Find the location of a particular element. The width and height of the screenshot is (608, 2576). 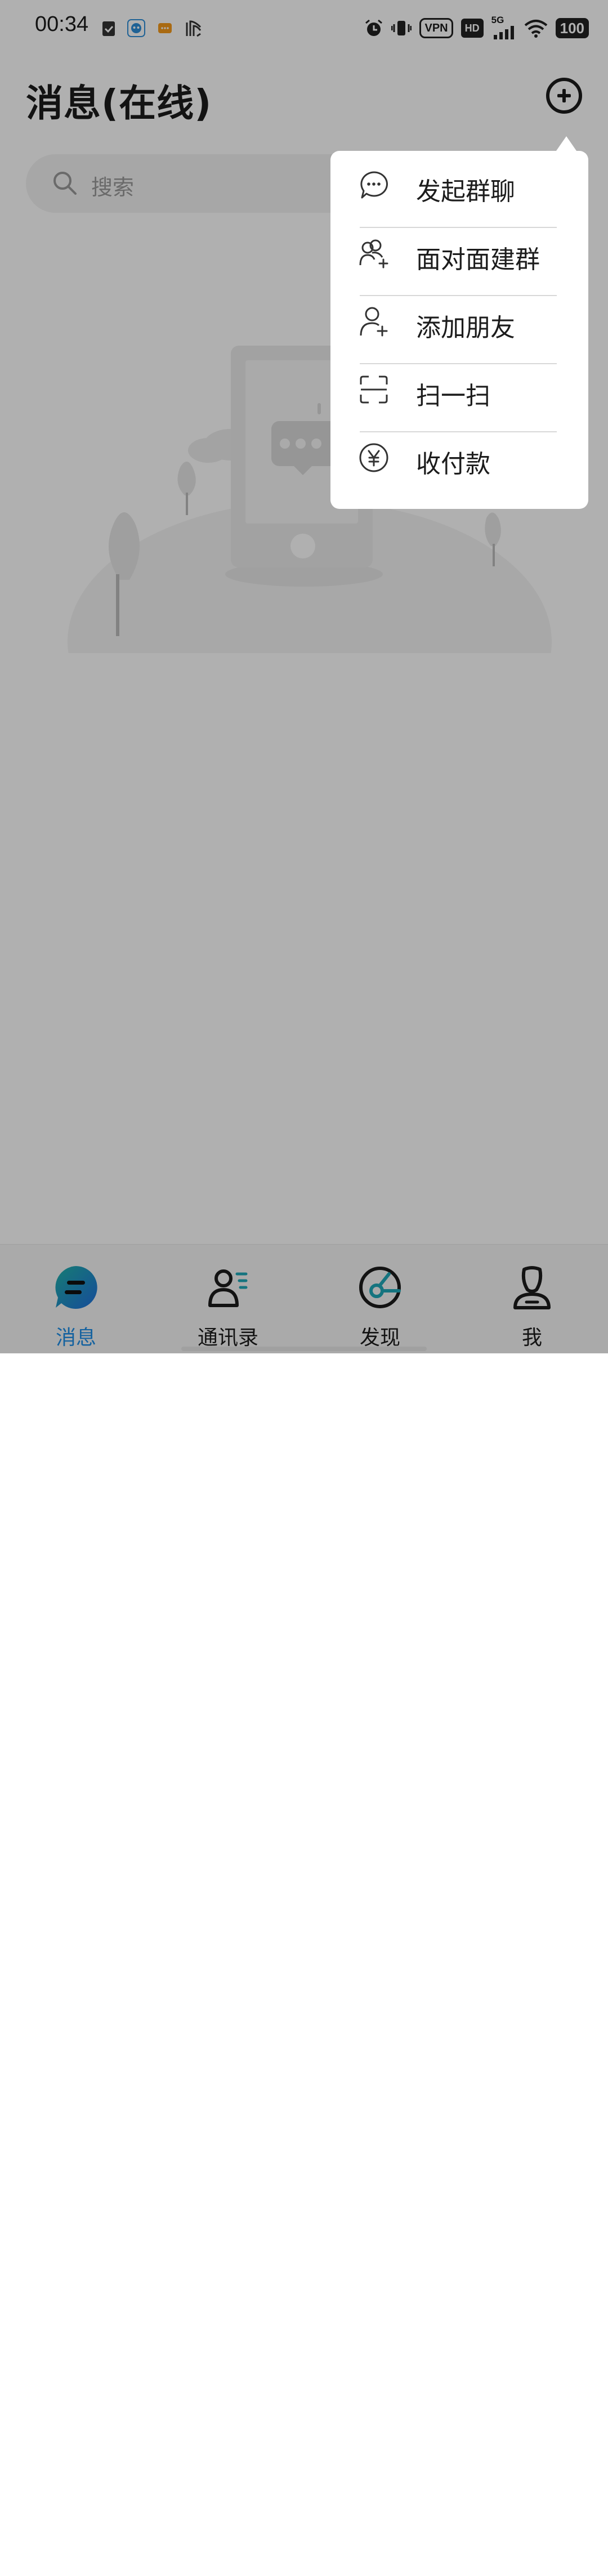

popup-menu: 发起群聊 面对面建群 添加朋友 扫一扫 收付款 is located at coordinates (459, 330).